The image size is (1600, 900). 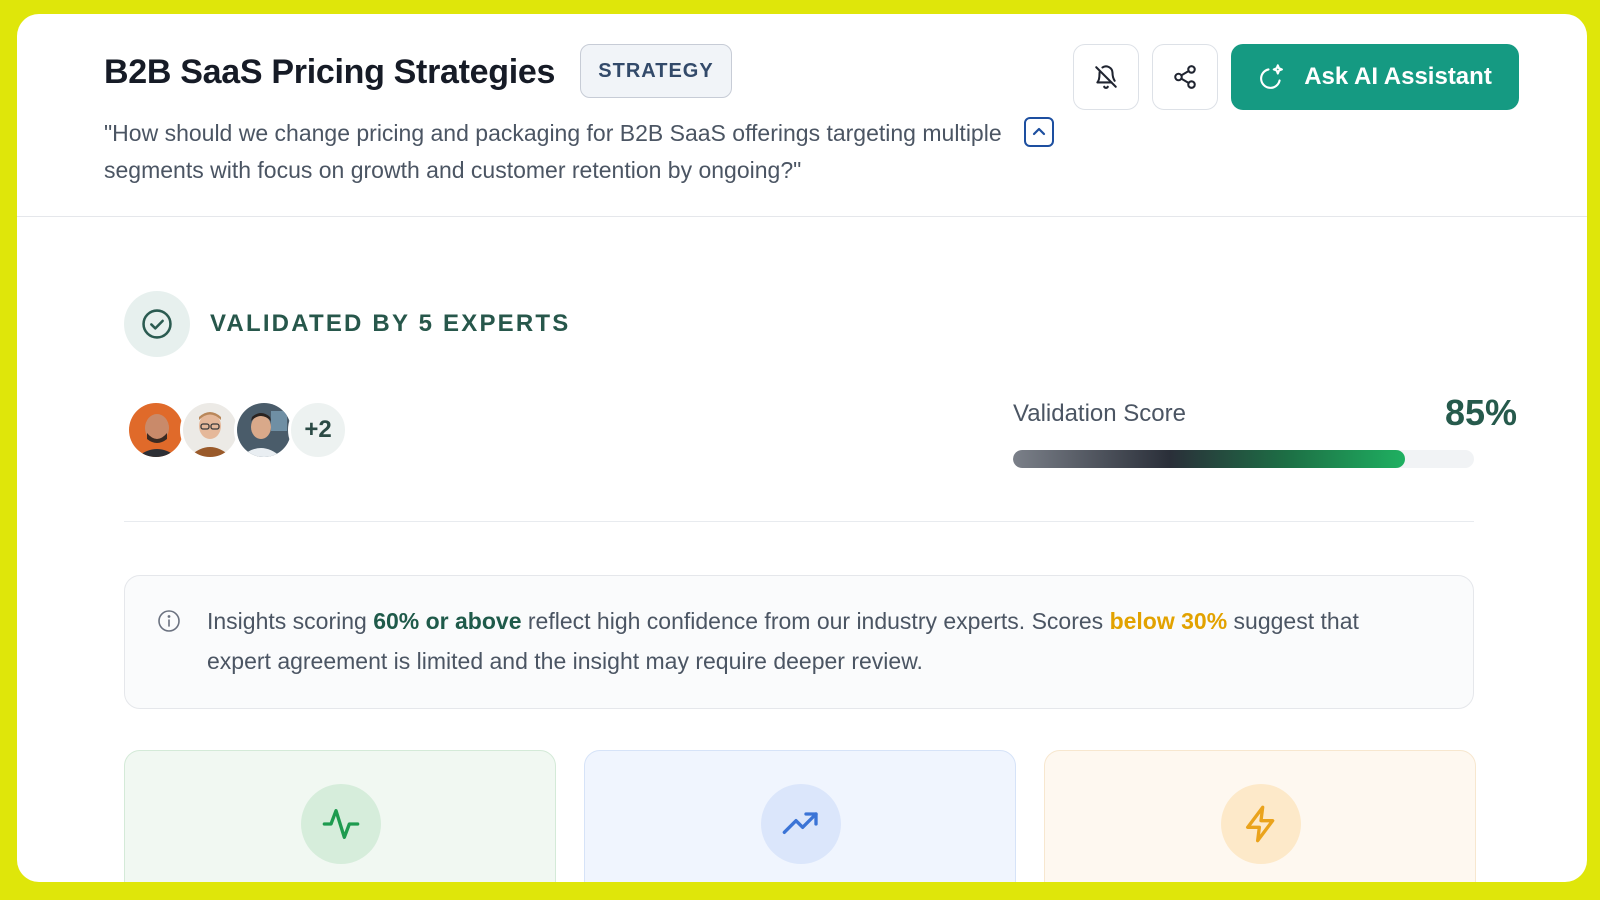 What do you see at coordinates (799, 521) in the screenshot?
I see `section-divider` at bounding box center [799, 521].